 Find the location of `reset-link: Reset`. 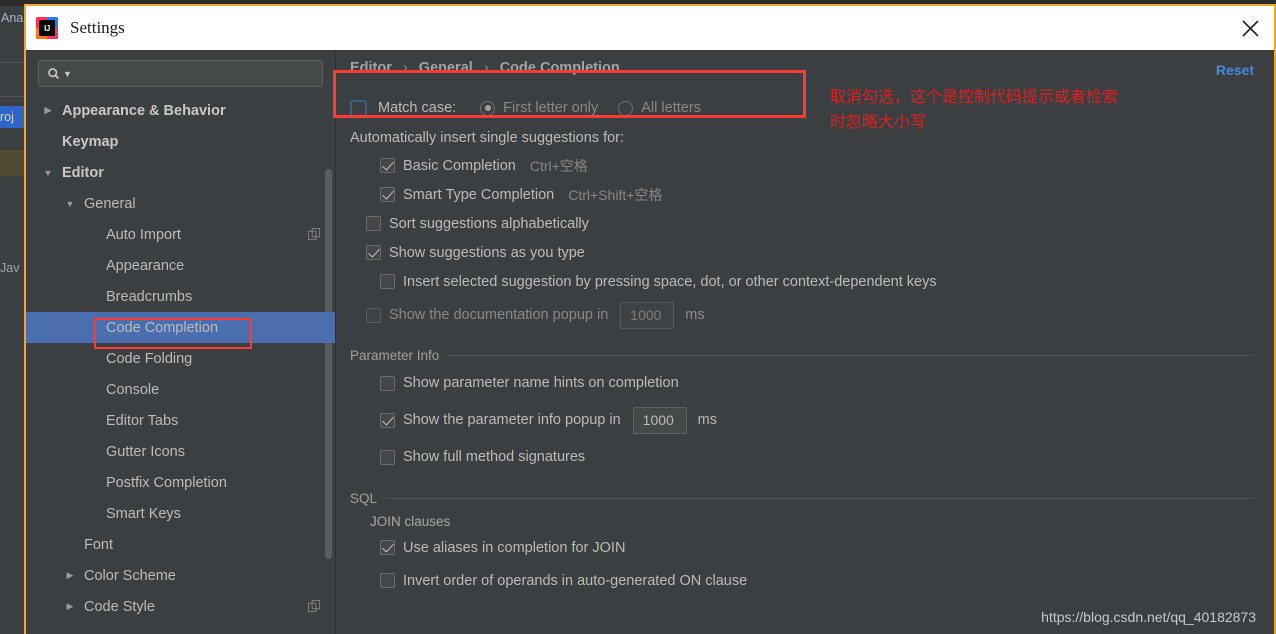

reset-link: Reset is located at coordinates (1235, 70).